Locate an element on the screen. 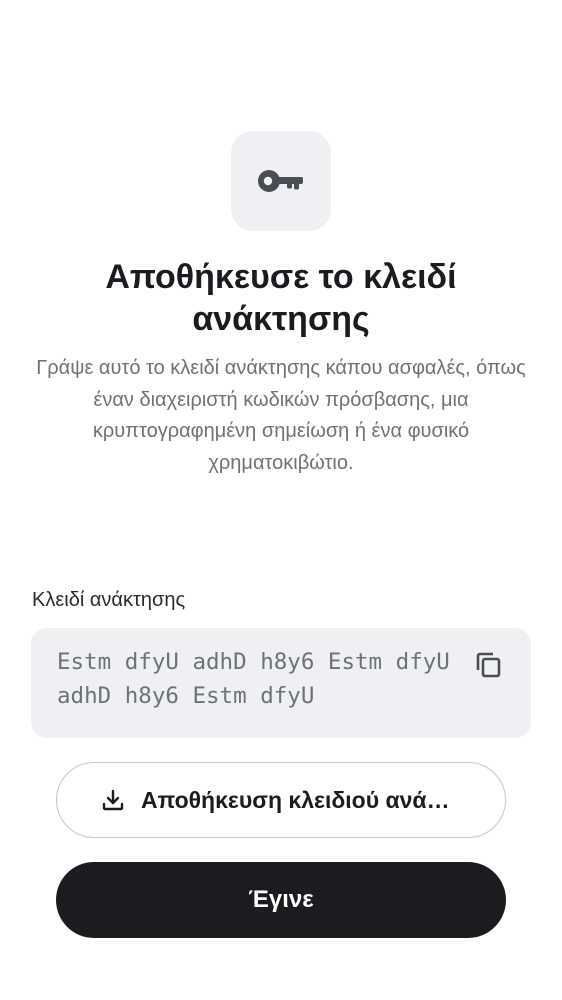  copy-icon is located at coordinates (488, 665).